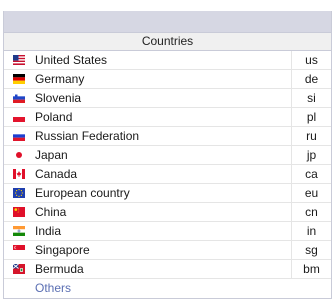  Describe the element at coordinates (60, 79) in the screenshot. I see `country-name: Germany` at that location.